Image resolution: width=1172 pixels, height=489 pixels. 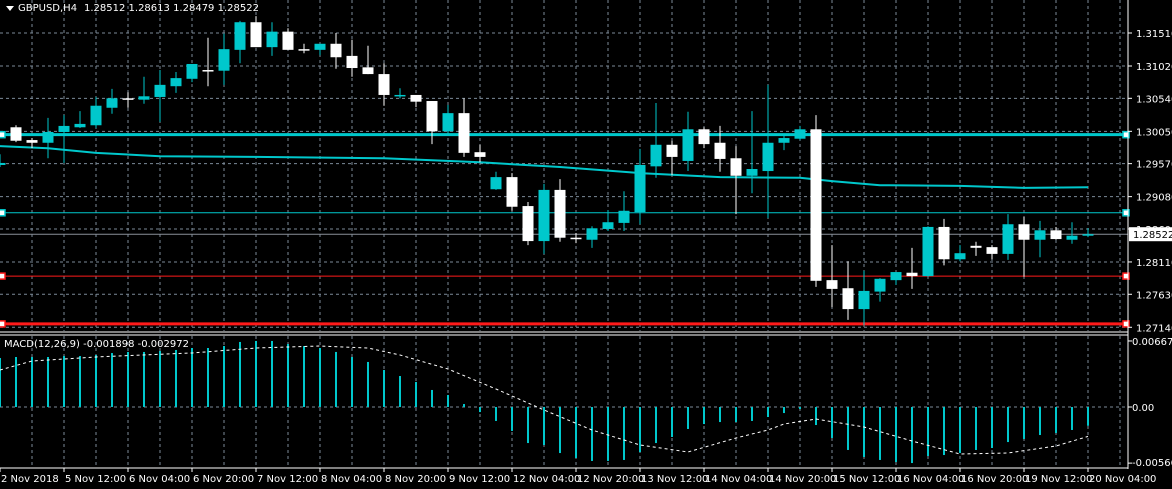 What do you see at coordinates (1143, 408) in the screenshot?
I see `macd-axis-label: 0.00` at bounding box center [1143, 408].